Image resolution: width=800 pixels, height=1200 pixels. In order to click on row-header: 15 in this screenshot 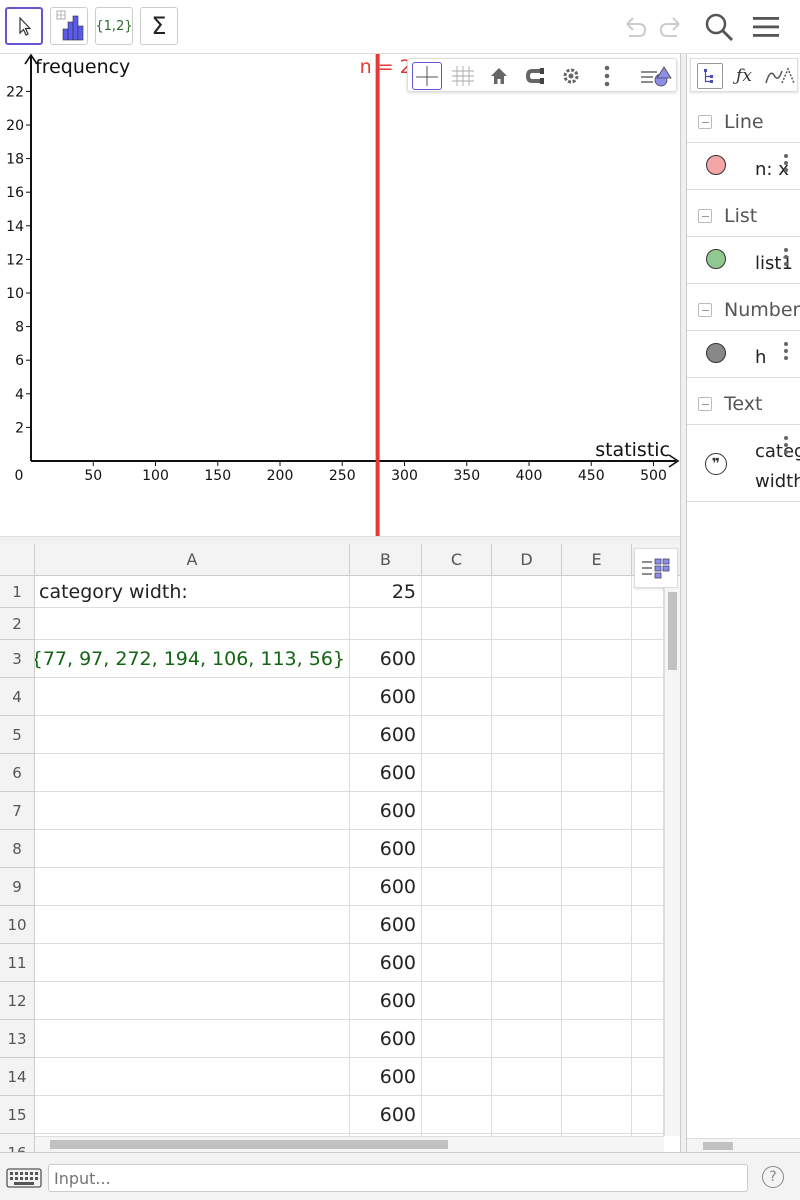, I will do `click(17, 1115)`.